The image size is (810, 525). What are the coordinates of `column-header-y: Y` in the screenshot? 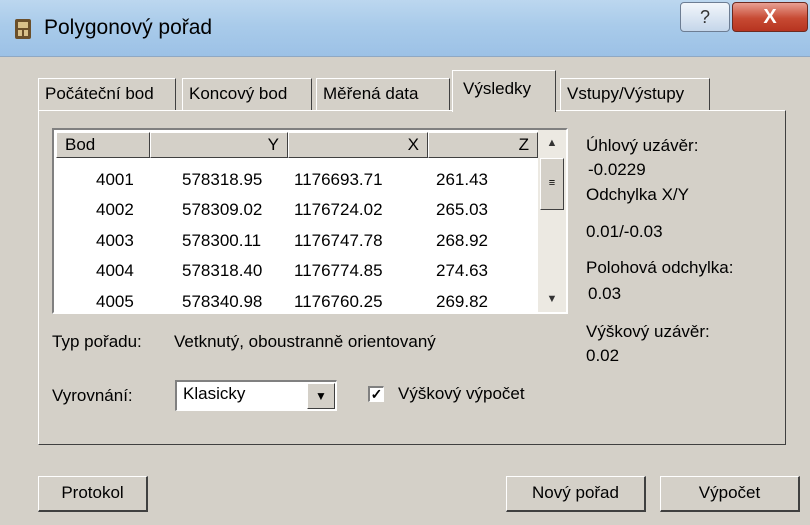 It's located at (219, 145).